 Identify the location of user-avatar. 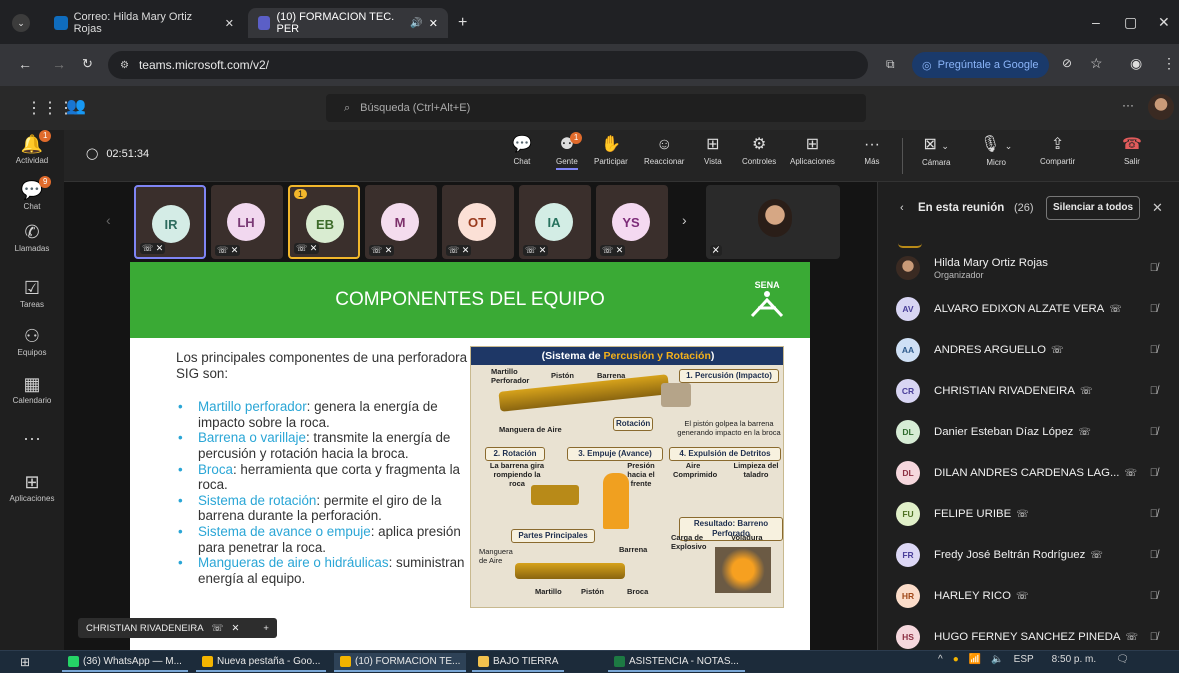
(1161, 107).